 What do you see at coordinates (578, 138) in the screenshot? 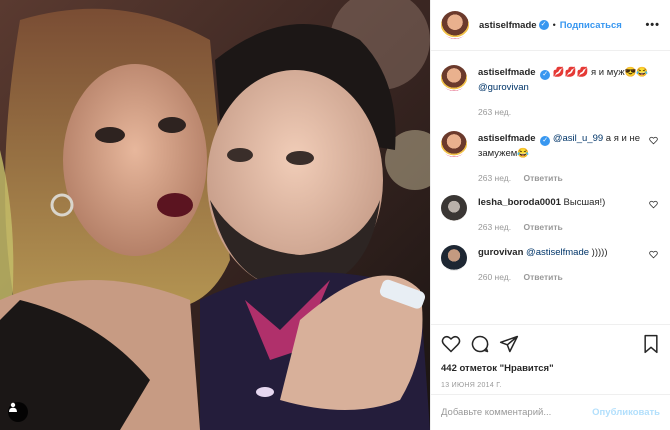
I see `comment-mention: @asil_u_99` at bounding box center [578, 138].